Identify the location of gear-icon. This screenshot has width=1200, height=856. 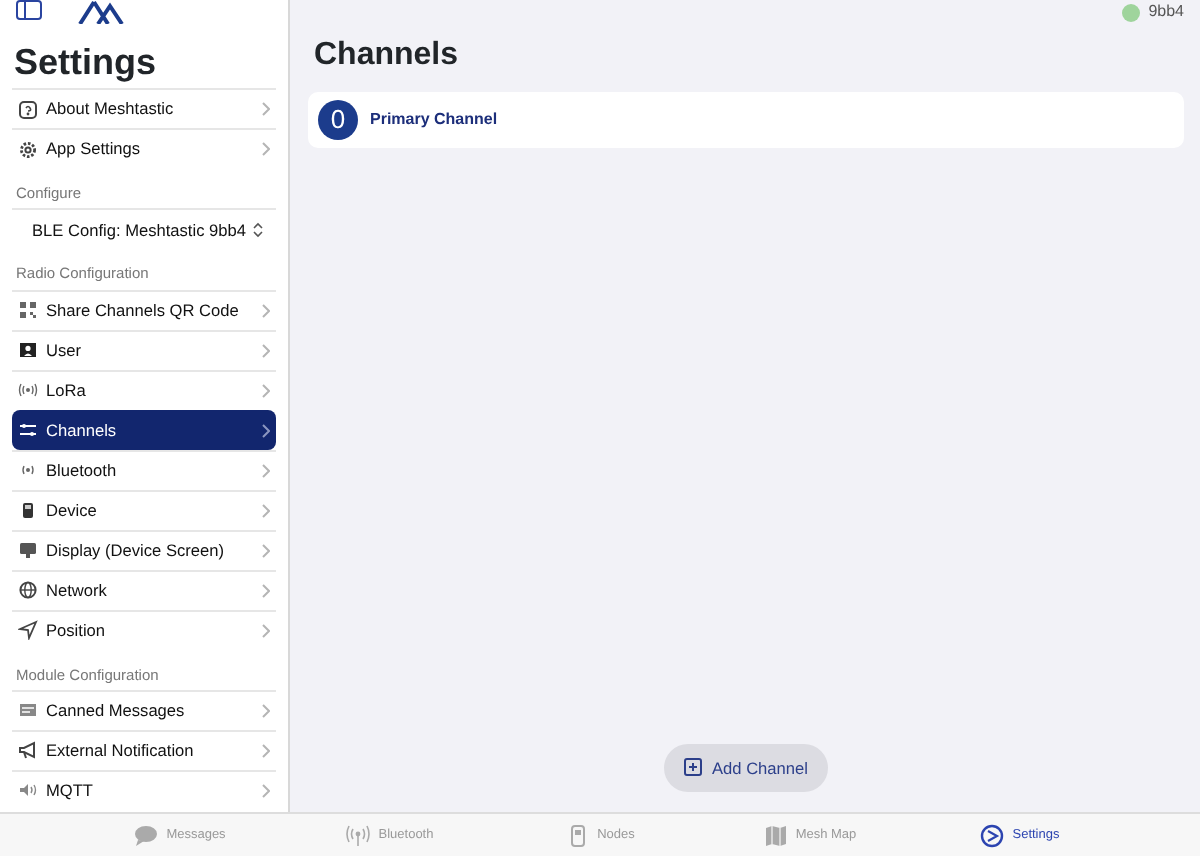
(28, 149).